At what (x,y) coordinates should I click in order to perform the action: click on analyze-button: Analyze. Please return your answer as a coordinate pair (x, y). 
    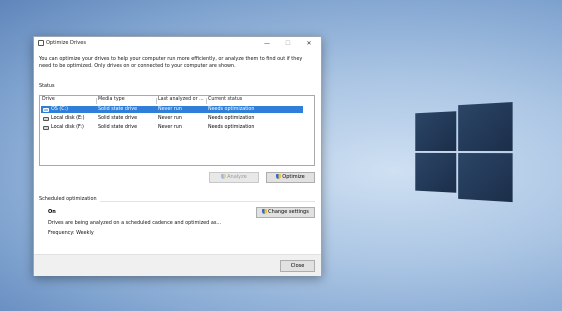
    Looking at the image, I should click on (234, 177).